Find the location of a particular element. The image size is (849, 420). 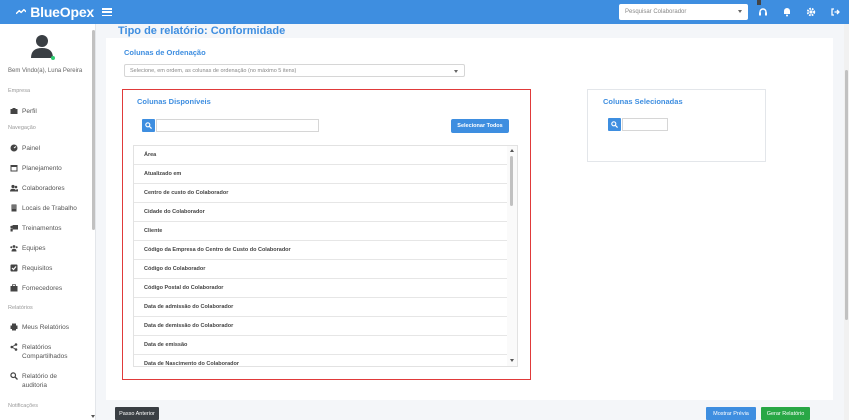

sidebar-item-planejamento: Planejamento is located at coordinates (36, 168).